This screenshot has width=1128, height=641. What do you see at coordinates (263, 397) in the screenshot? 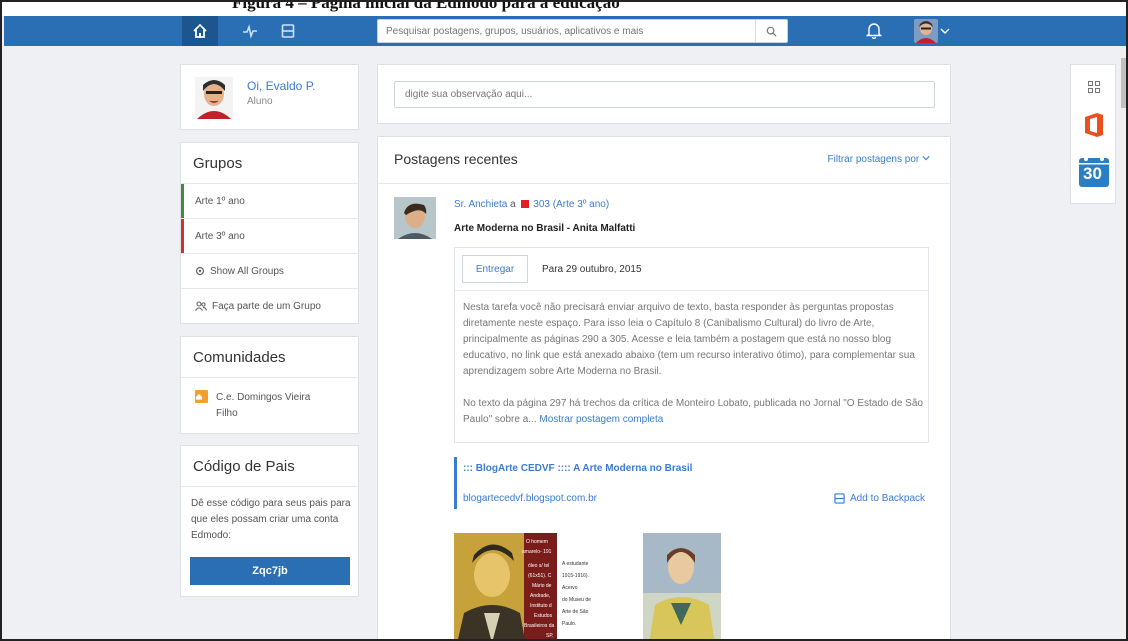
I see `community-name-line1: C.e. Domingos Vieira` at bounding box center [263, 397].